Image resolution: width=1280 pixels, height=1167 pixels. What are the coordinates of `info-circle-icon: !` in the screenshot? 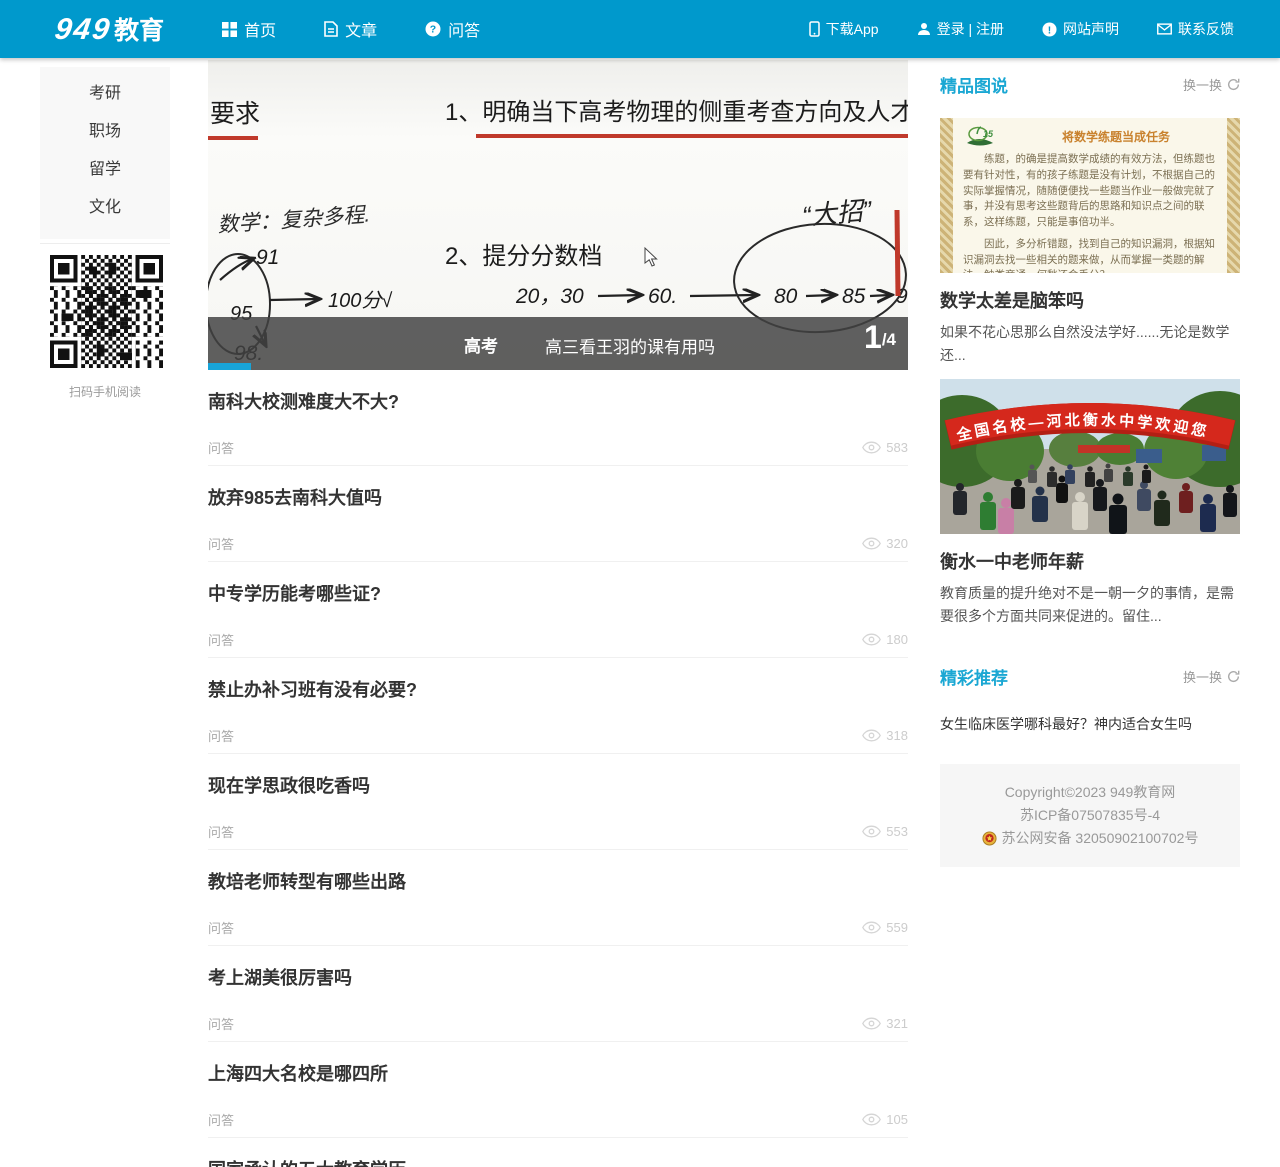 It's located at (1049, 29).